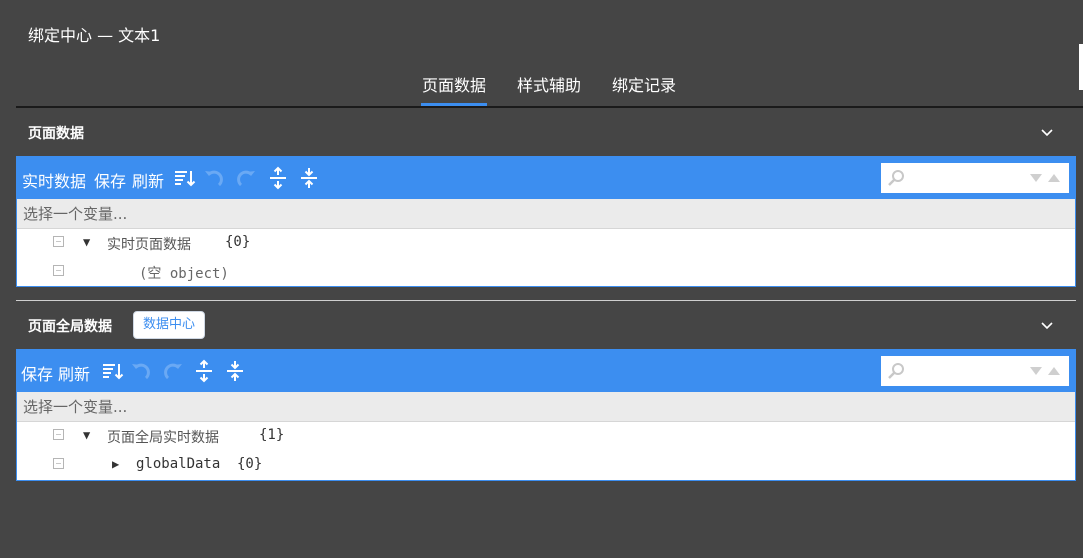 The image size is (1083, 558). Describe the element at coordinates (644, 89) in the screenshot. I see `tab-binding-records: 绑定记录` at that location.